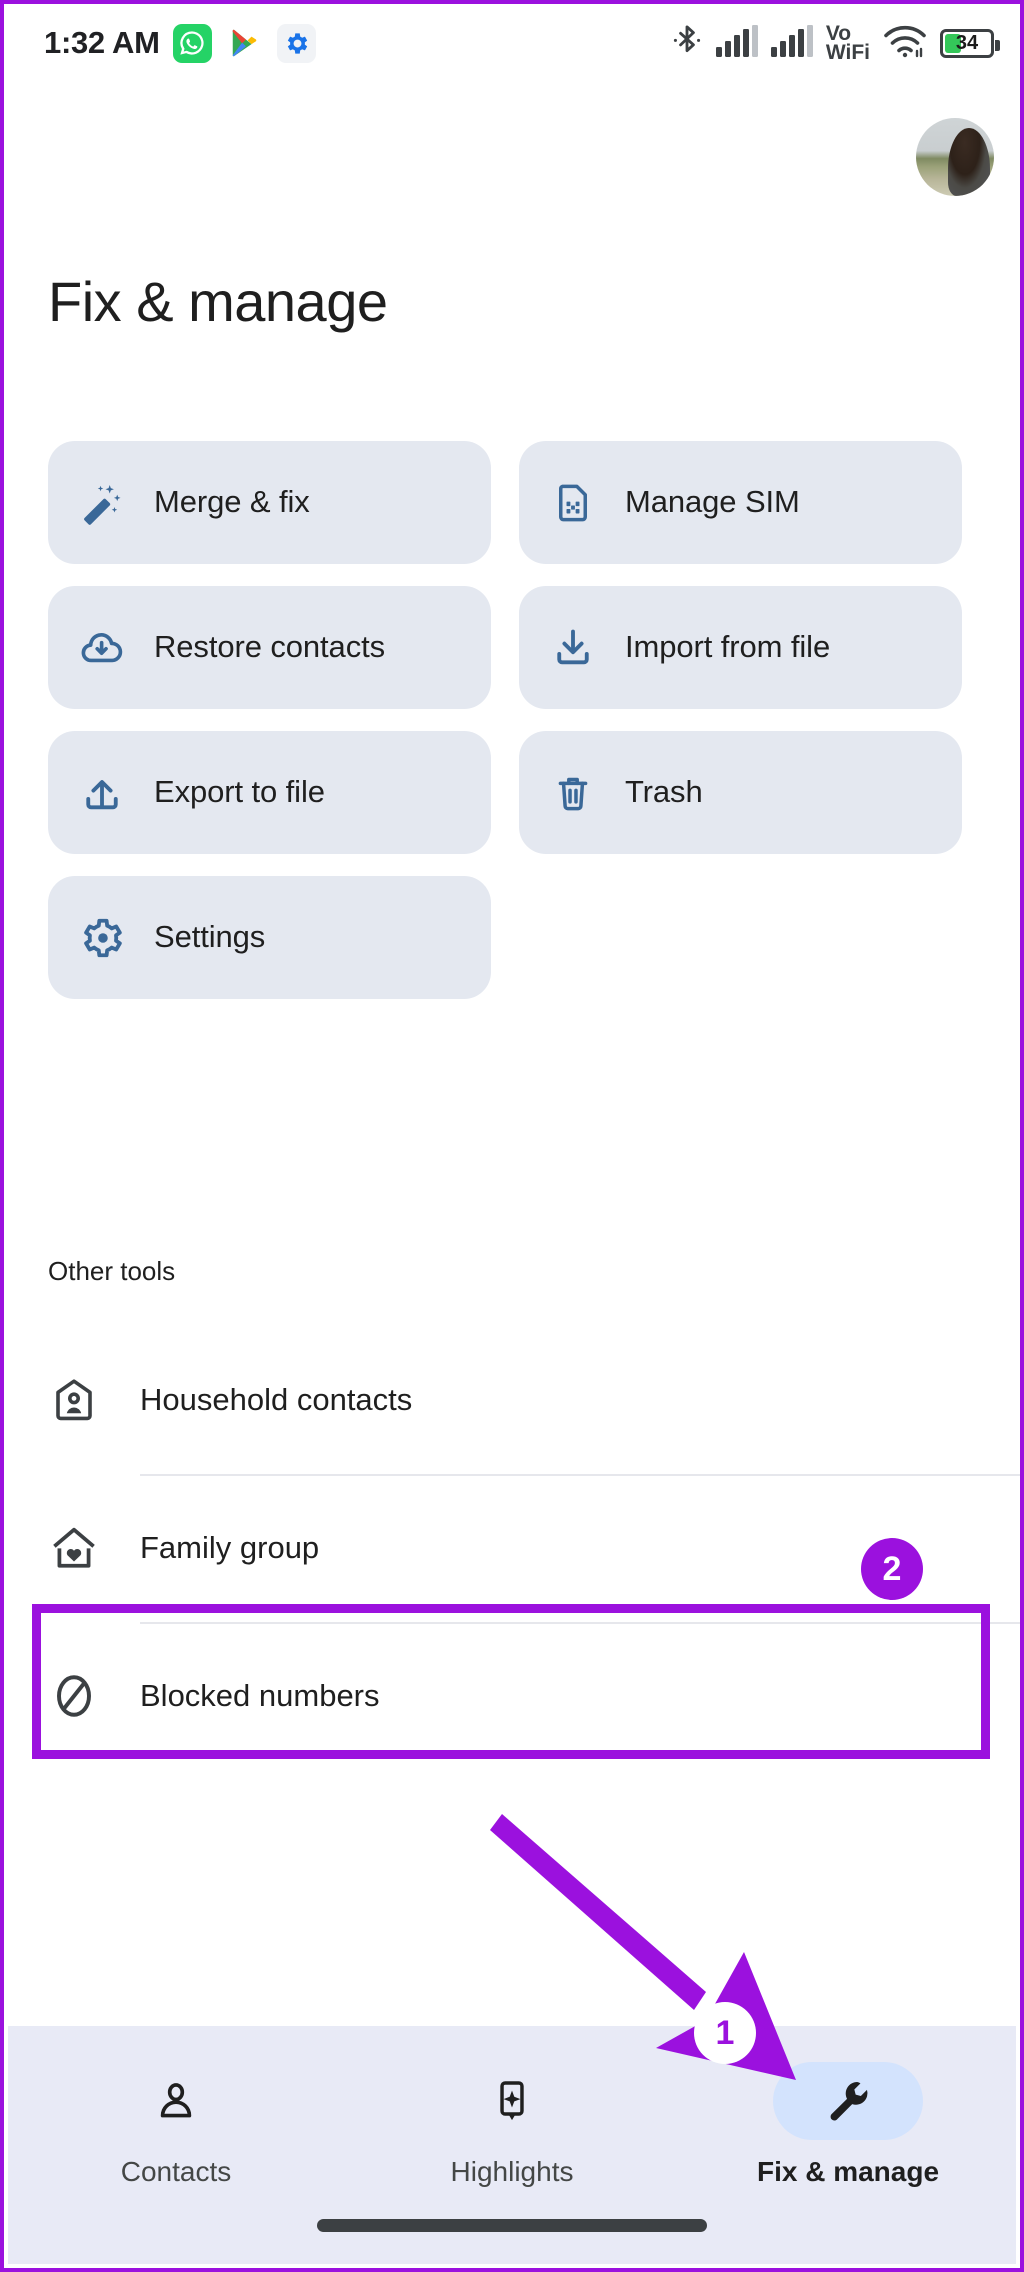 Image resolution: width=1024 pixels, height=2272 pixels. I want to click on signal-sim1-icon, so click(736, 43).